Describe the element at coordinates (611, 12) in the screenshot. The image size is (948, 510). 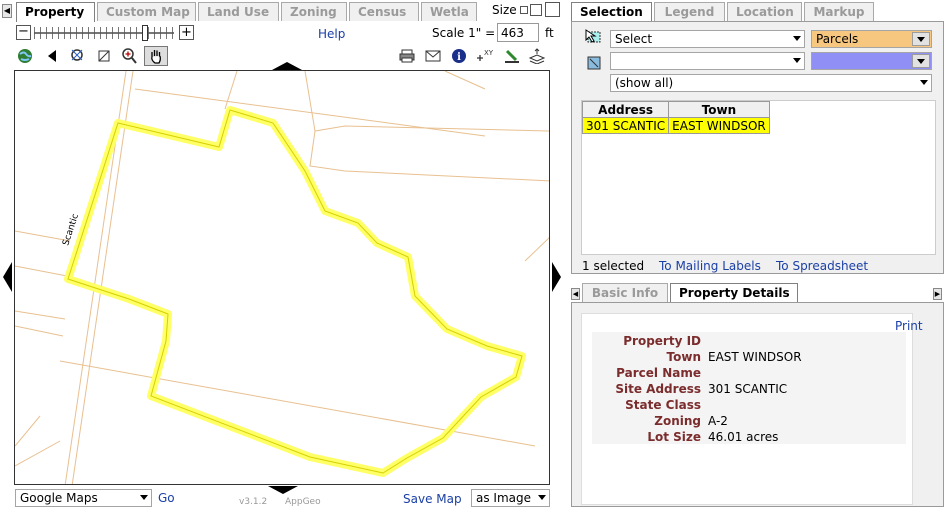
I see `tab-selection: Selection` at that location.